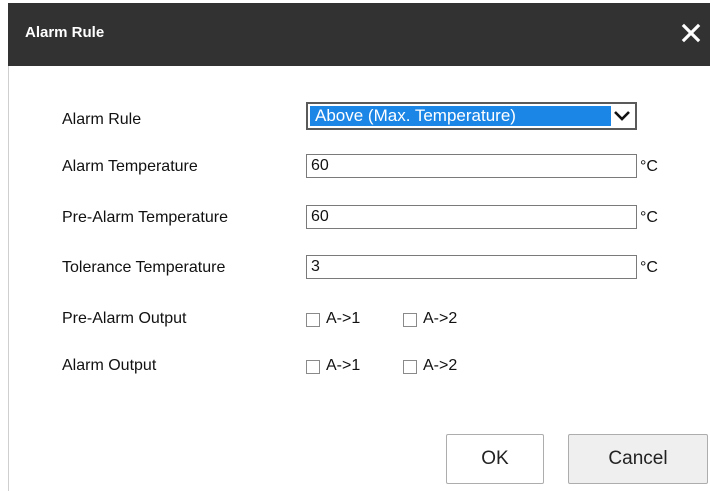 The width and height of the screenshot is (710, 491). Describe the element at coordinates (144, 267) in the screenshot. I see `tolerance-temperature-label: Tolerance Temperature` at that location.